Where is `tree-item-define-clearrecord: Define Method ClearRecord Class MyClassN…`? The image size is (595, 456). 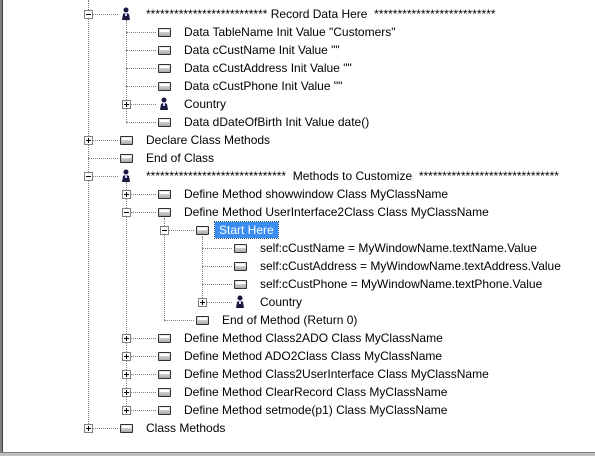
tree-item-define-clearrecord: Define Method ClearRecord Class MyClassN… is located at coordinates (315, 392).